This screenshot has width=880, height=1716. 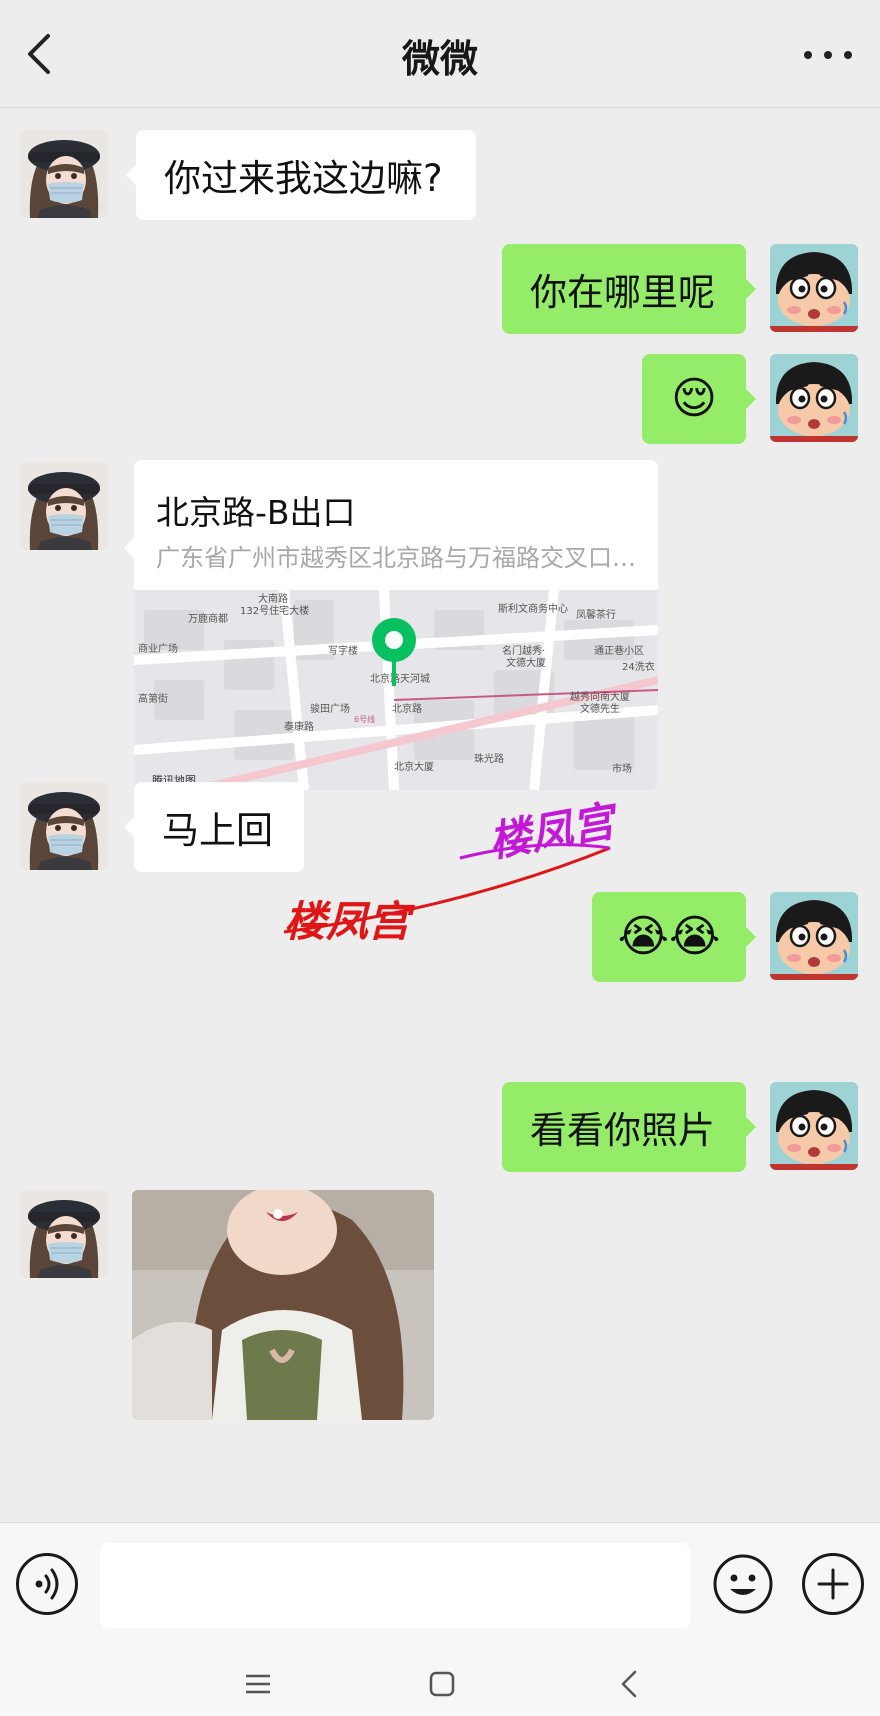 What do you see at coordinates (600, 708) in the screenshot?
I see `map-label: 文德先生` at bounding box center [600, 708].